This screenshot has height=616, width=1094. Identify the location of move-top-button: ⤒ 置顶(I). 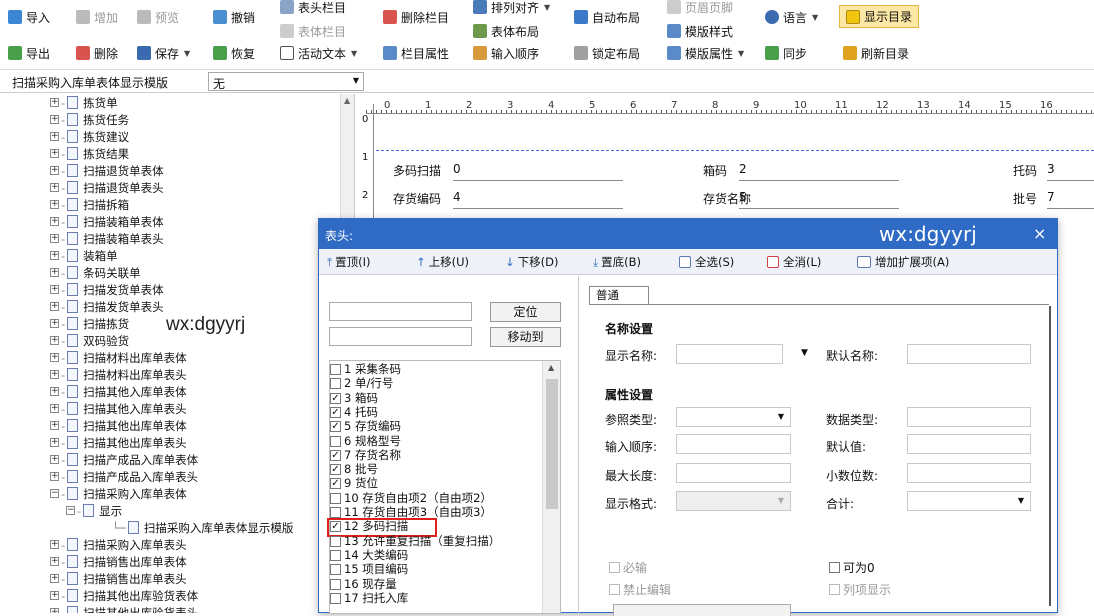
(348, 262).